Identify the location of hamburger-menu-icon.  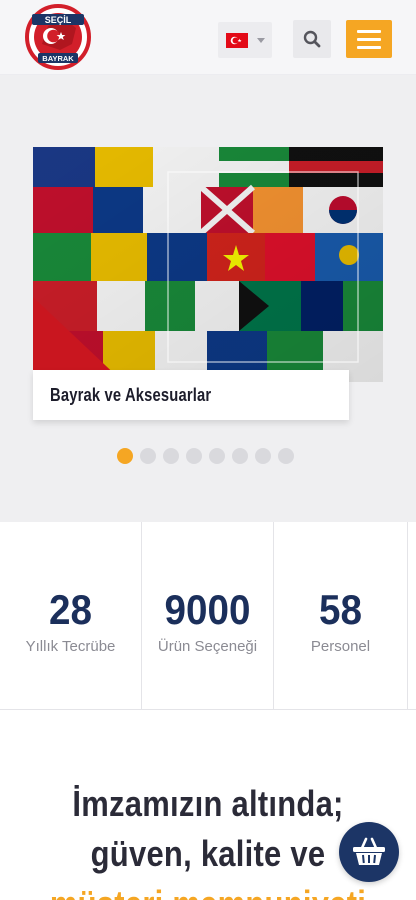
(369, 31).